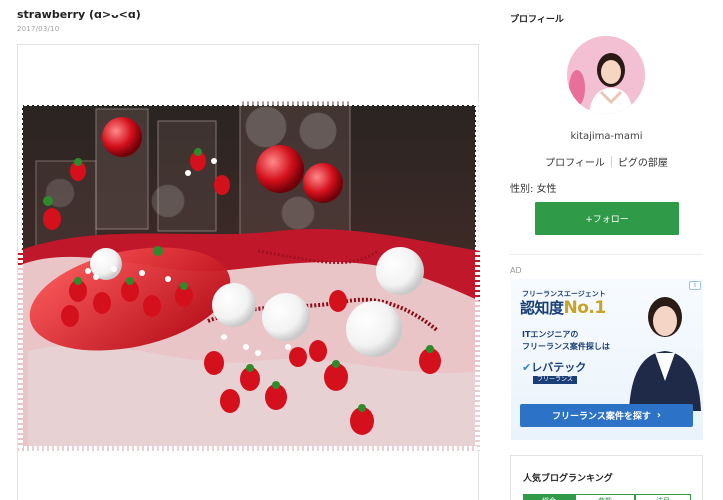  What do you see at coordinates (527, 367) in the screenshot?
I see `check-icon: ✔` at bounding box center [527, 367].